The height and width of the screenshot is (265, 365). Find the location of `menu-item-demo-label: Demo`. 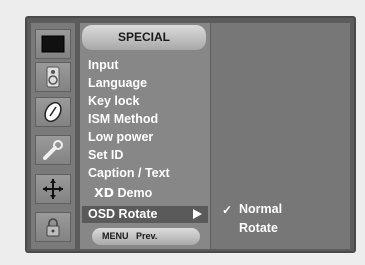

menu-item-demo-label: Demo is located at coordinates (135, 193).